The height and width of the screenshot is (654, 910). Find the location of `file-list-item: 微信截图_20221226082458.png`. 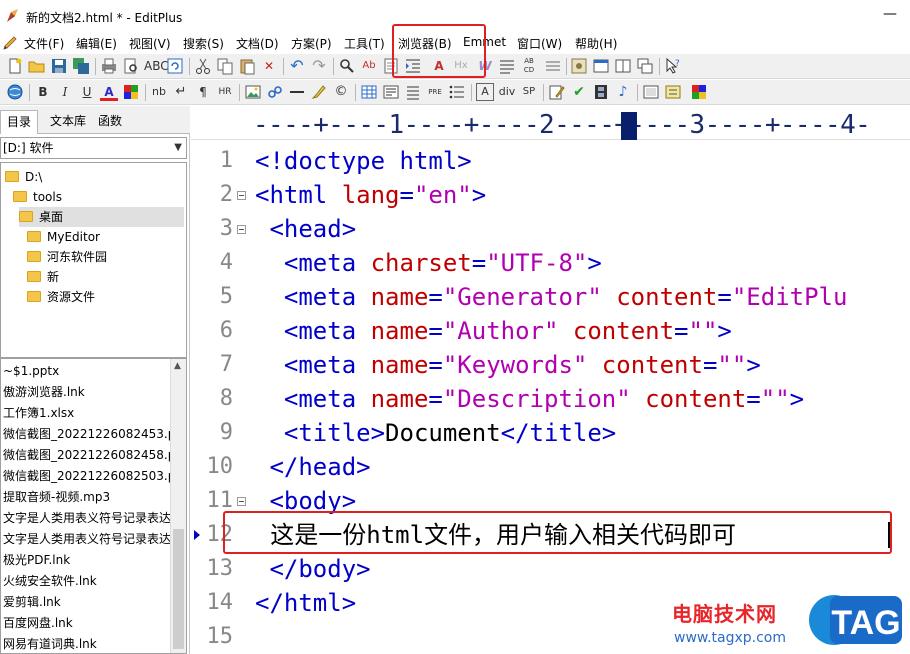

file-list-item: 微信截图_20221226082458.png is located at coordinates (87, 455).